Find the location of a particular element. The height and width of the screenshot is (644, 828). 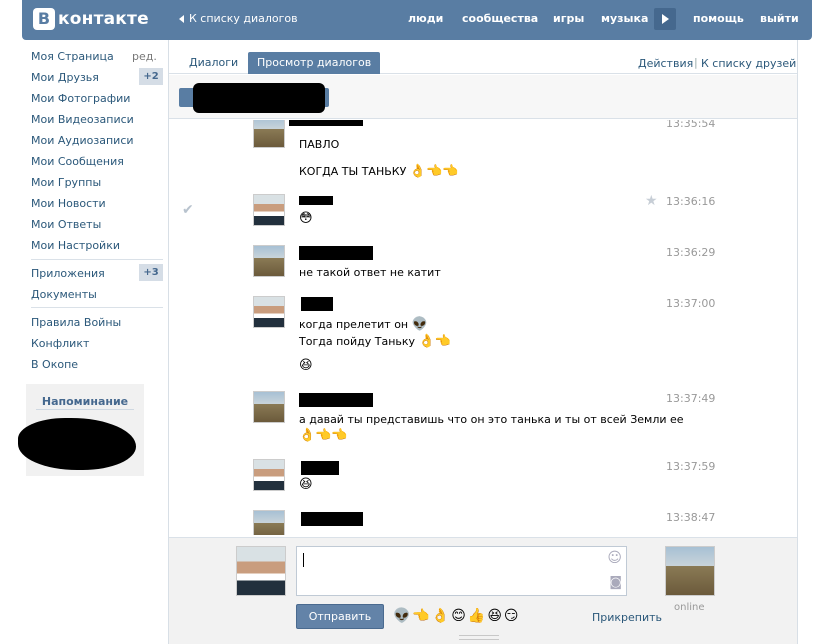

sidebar-item-conflict: Конфликт is located at coordinates (60, 343).